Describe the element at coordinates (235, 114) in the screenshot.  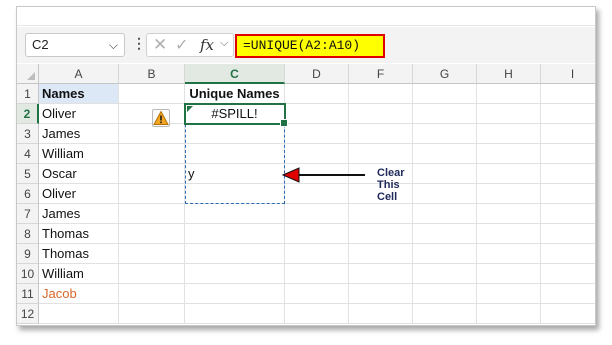
I see `cell-c2: #SPILL!` at that location.